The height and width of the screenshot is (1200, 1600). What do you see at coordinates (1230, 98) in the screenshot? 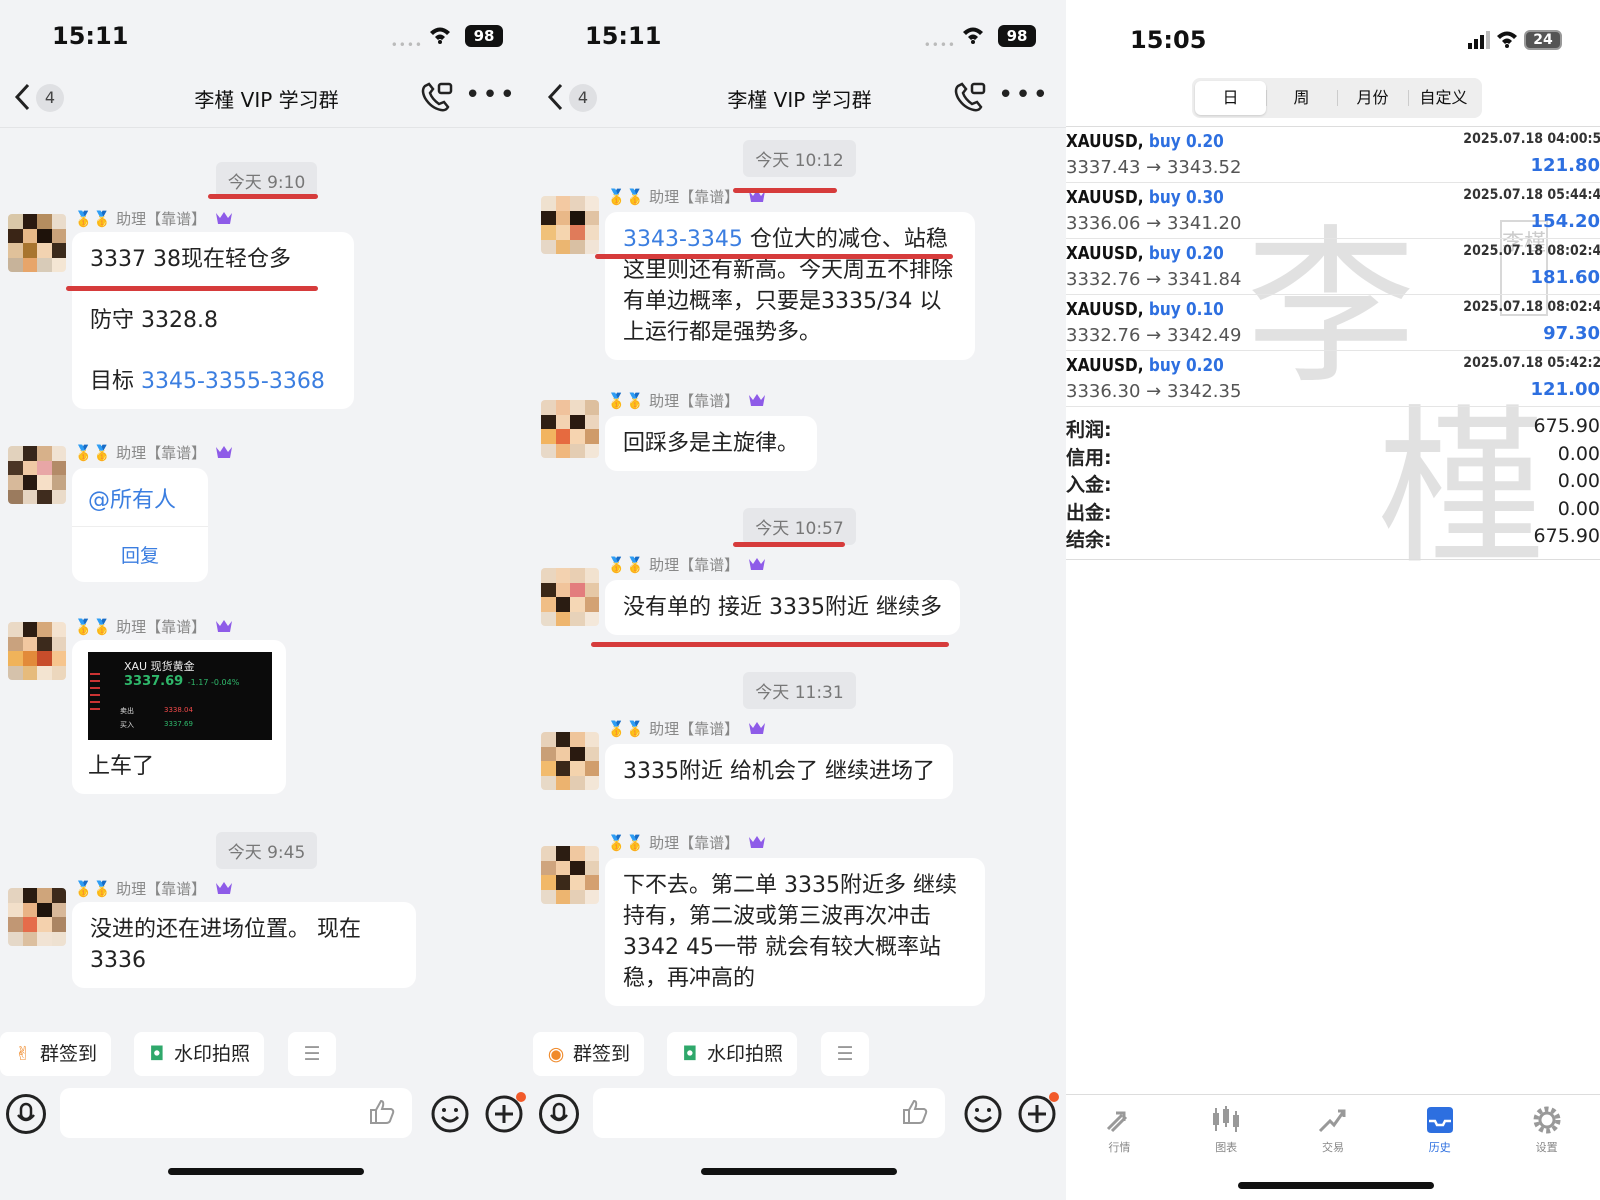
I see `period-tab-day: 日` at bounding box center [1230, 98].